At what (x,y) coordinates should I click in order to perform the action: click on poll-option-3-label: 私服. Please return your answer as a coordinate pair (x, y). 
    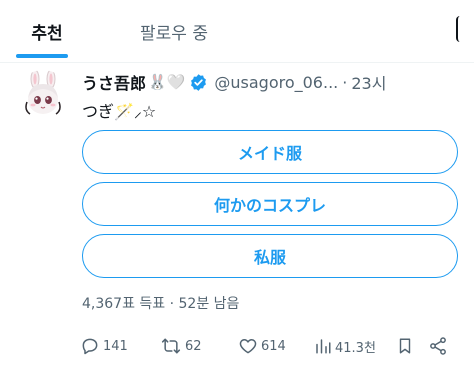
    Looking at the image, I should click on (269, 257).